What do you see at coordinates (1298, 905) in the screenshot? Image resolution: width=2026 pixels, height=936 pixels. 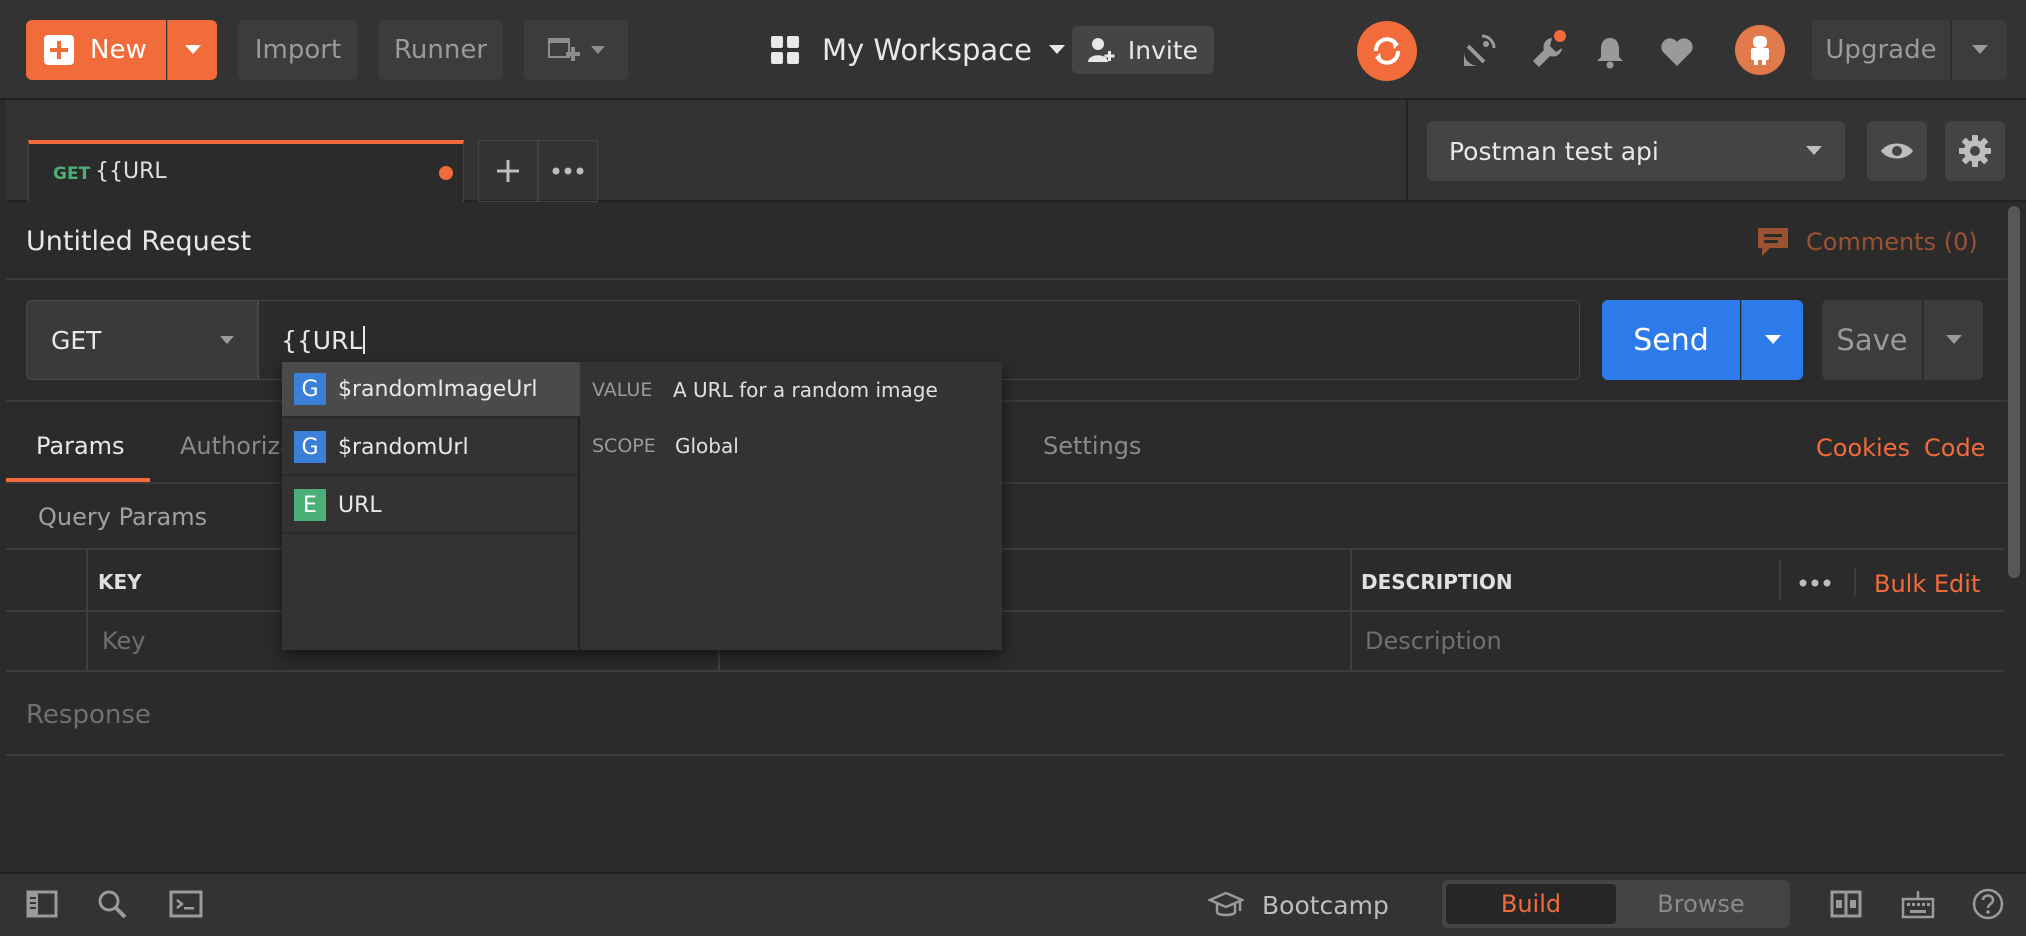 I see `bootcamp-button: Bootcamp` at bounding box center [1298, 905].